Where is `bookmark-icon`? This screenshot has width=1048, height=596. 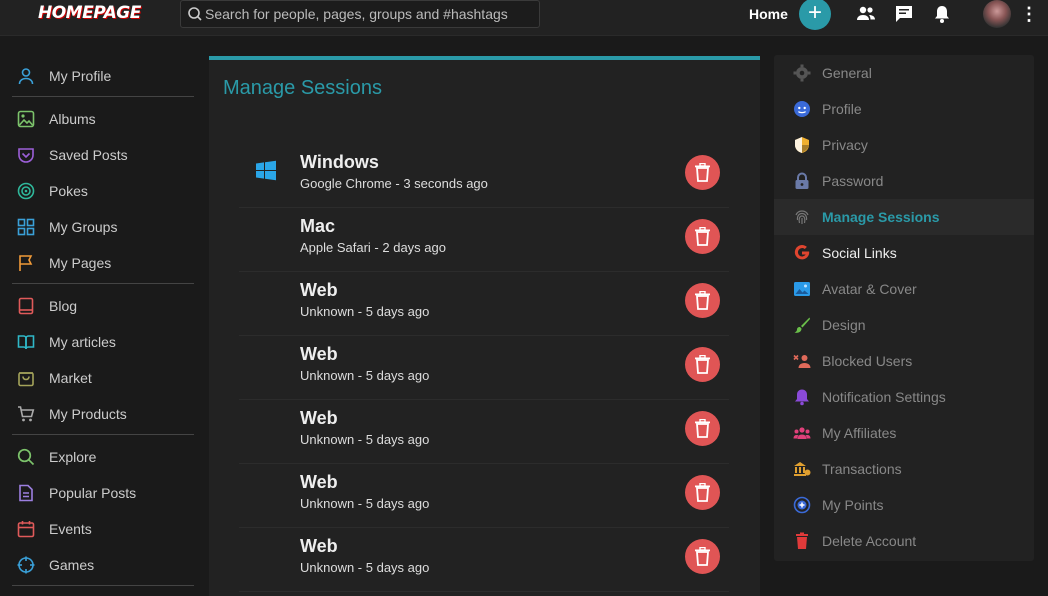
bookmark-icon is located at coordinates (26, 155).